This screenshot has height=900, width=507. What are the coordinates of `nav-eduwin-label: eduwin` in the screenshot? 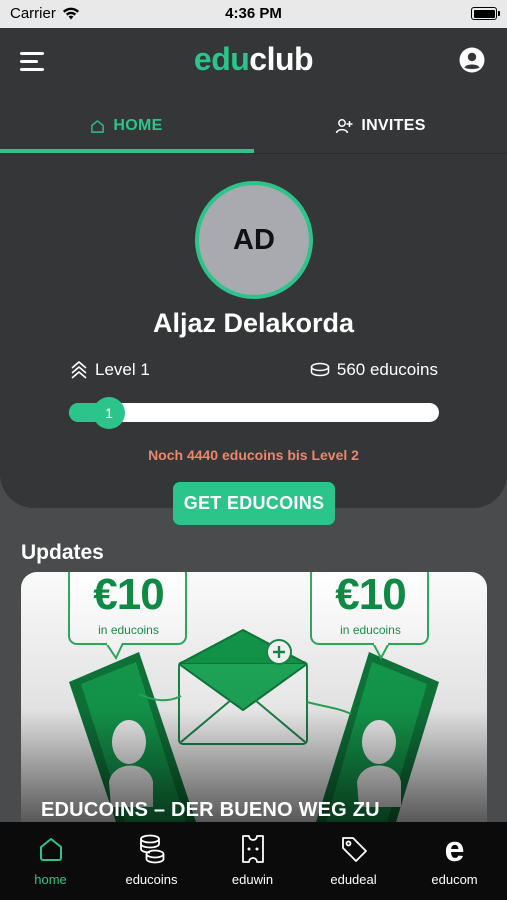 It's located at (252, 879).